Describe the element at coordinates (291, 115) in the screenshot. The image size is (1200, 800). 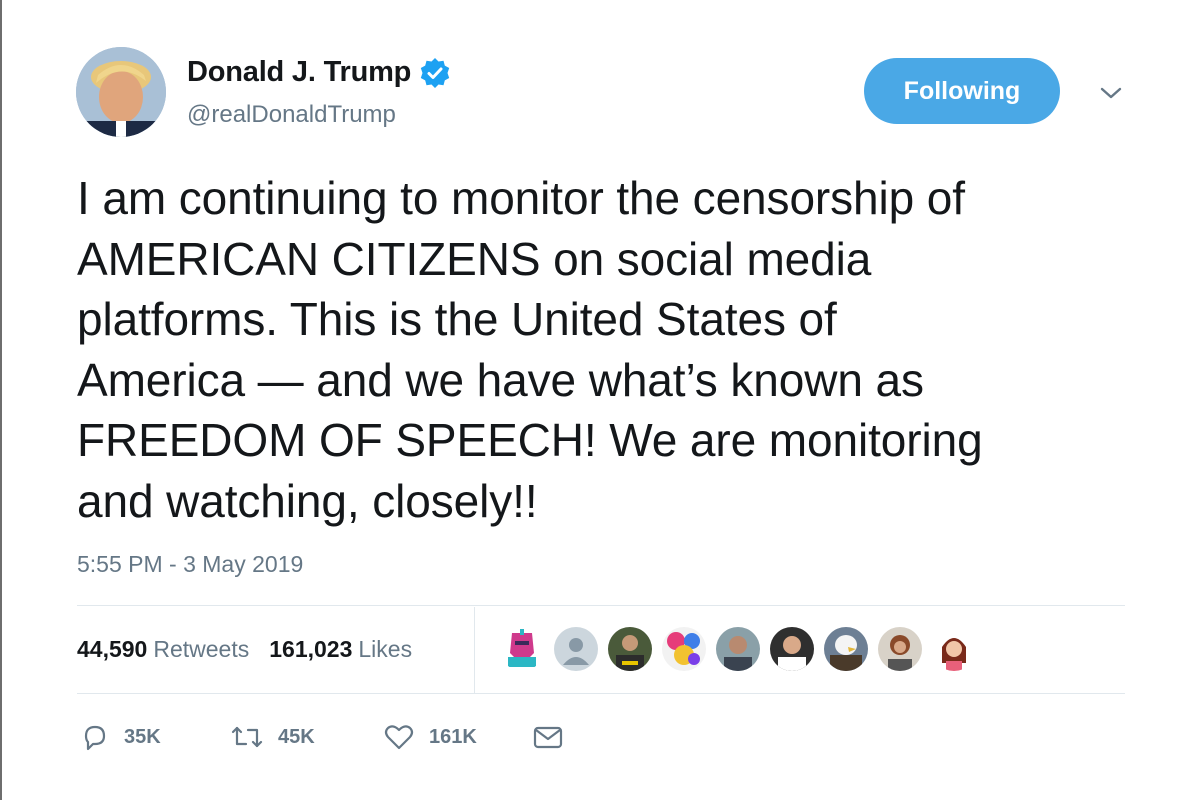
I see `author-handle: @realDonaldTrump` at that location.